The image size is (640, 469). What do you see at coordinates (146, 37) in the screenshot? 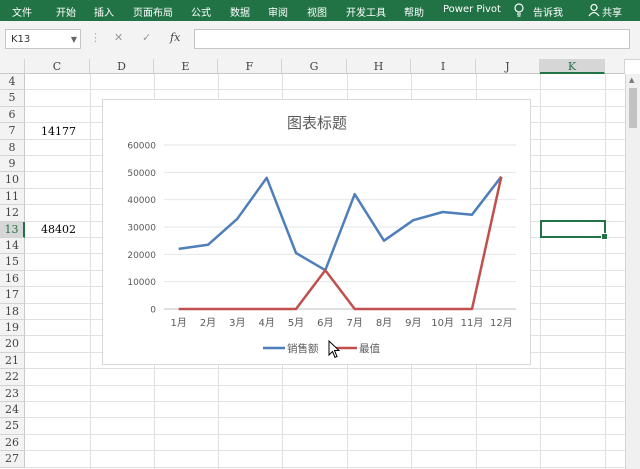
I see `enter-icon: ✓` at bounding box center [146, 37].